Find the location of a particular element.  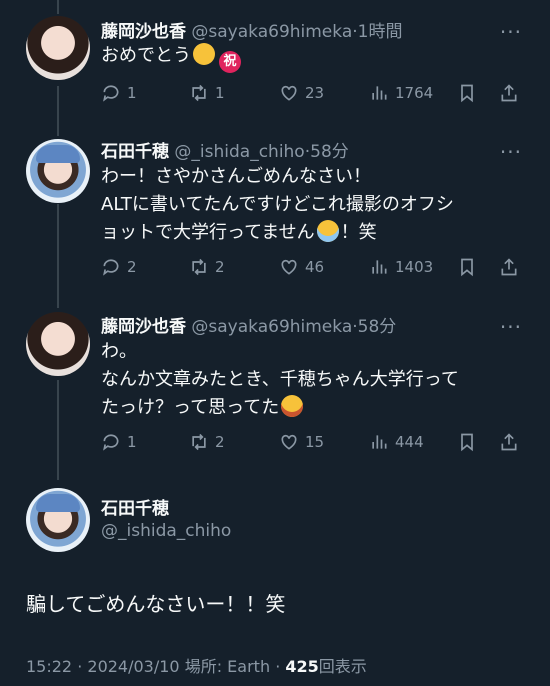

tweet-date: 2024/03/10 is located at coordinates (133, 666).